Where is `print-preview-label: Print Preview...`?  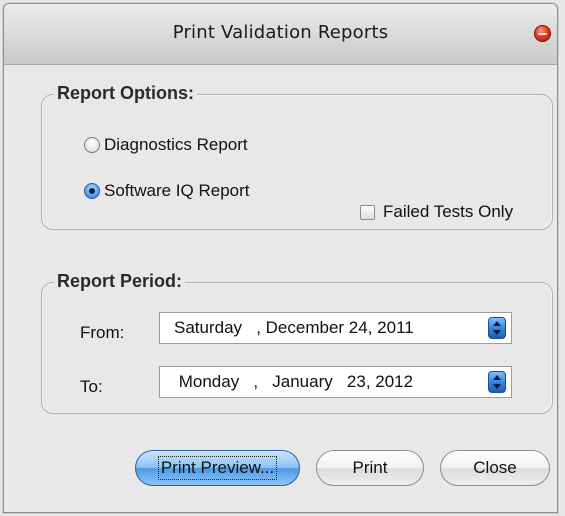
print-preview-label: Print Preview... is located at coordinates (217, 468).